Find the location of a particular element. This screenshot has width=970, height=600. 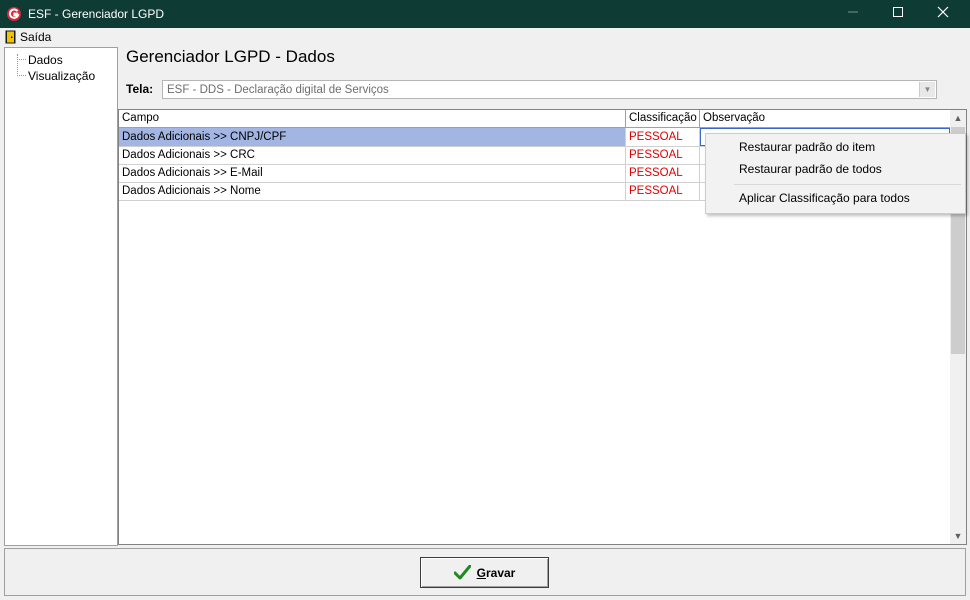

menu-separator is located at coordinates (847, 184).